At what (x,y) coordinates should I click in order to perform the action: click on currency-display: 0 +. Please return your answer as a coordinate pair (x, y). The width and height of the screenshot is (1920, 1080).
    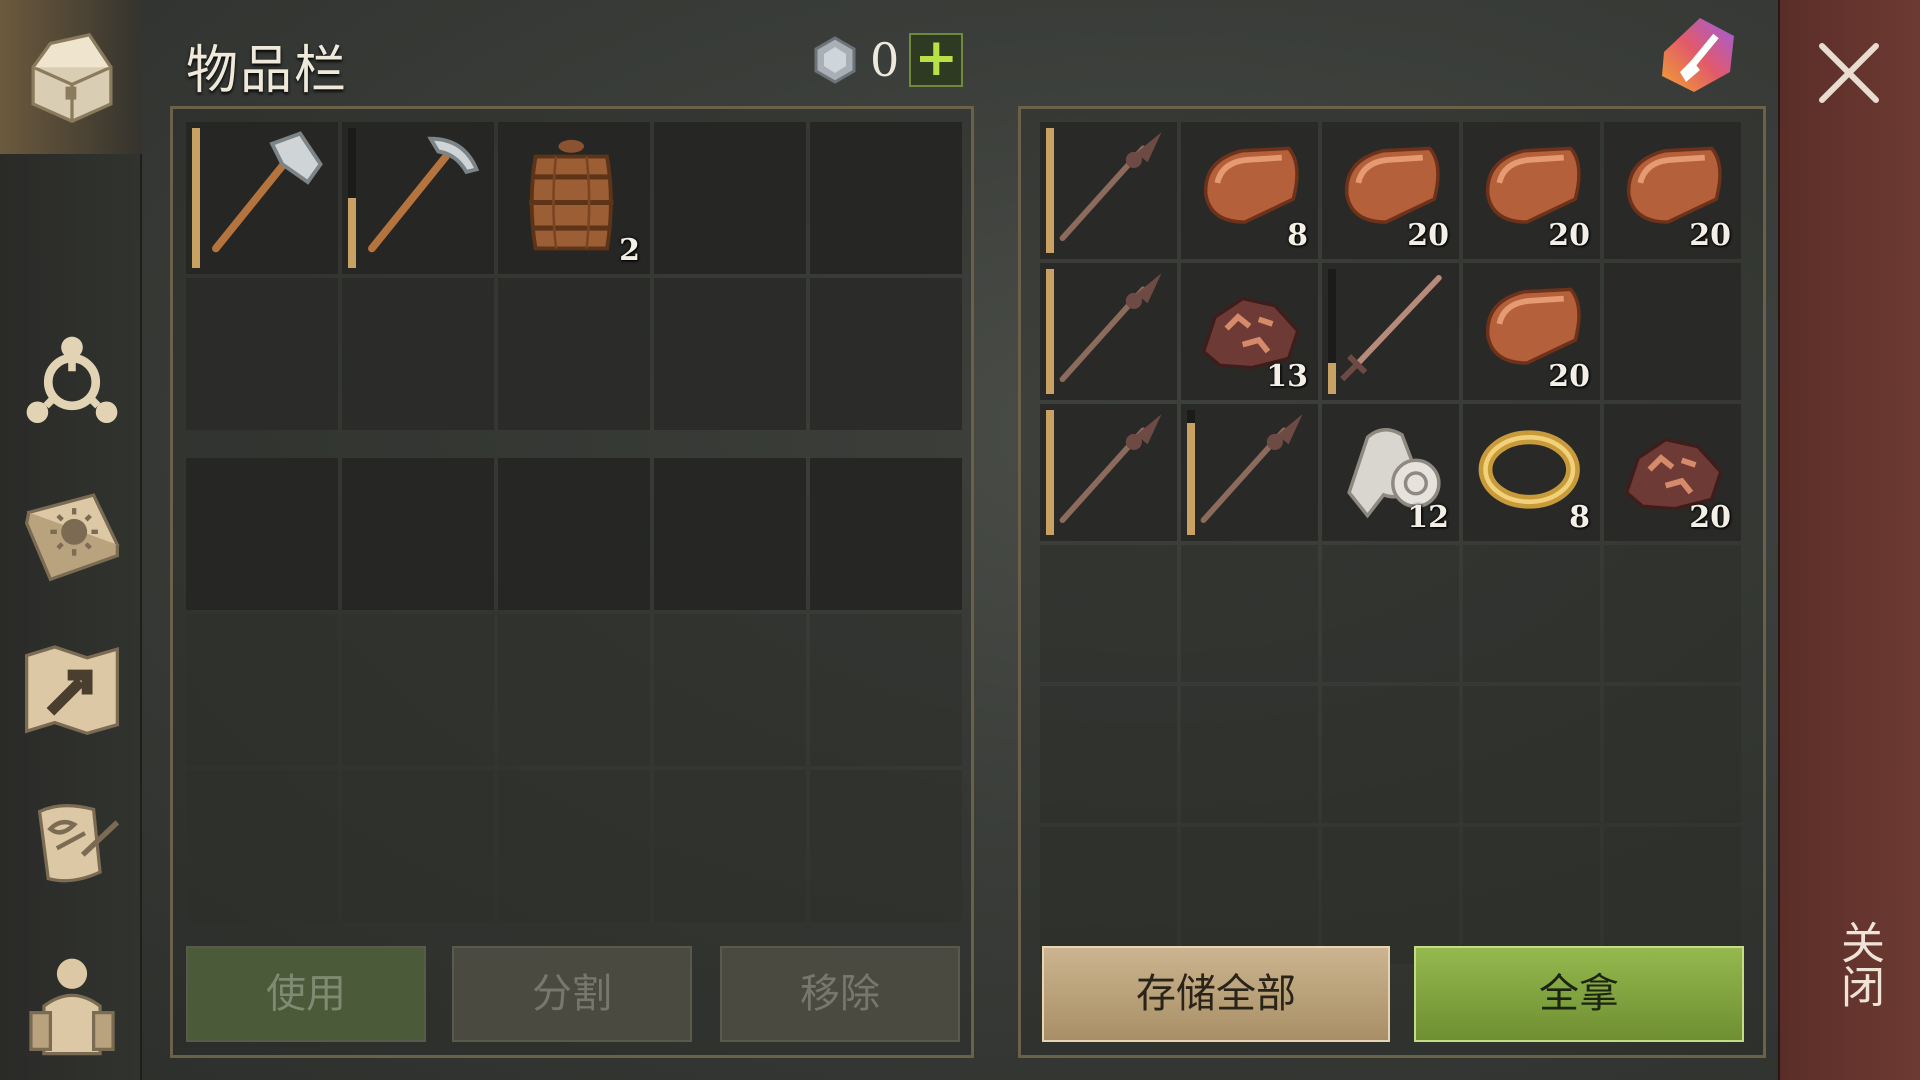
    Looking at the image, I should click on (887, 60).